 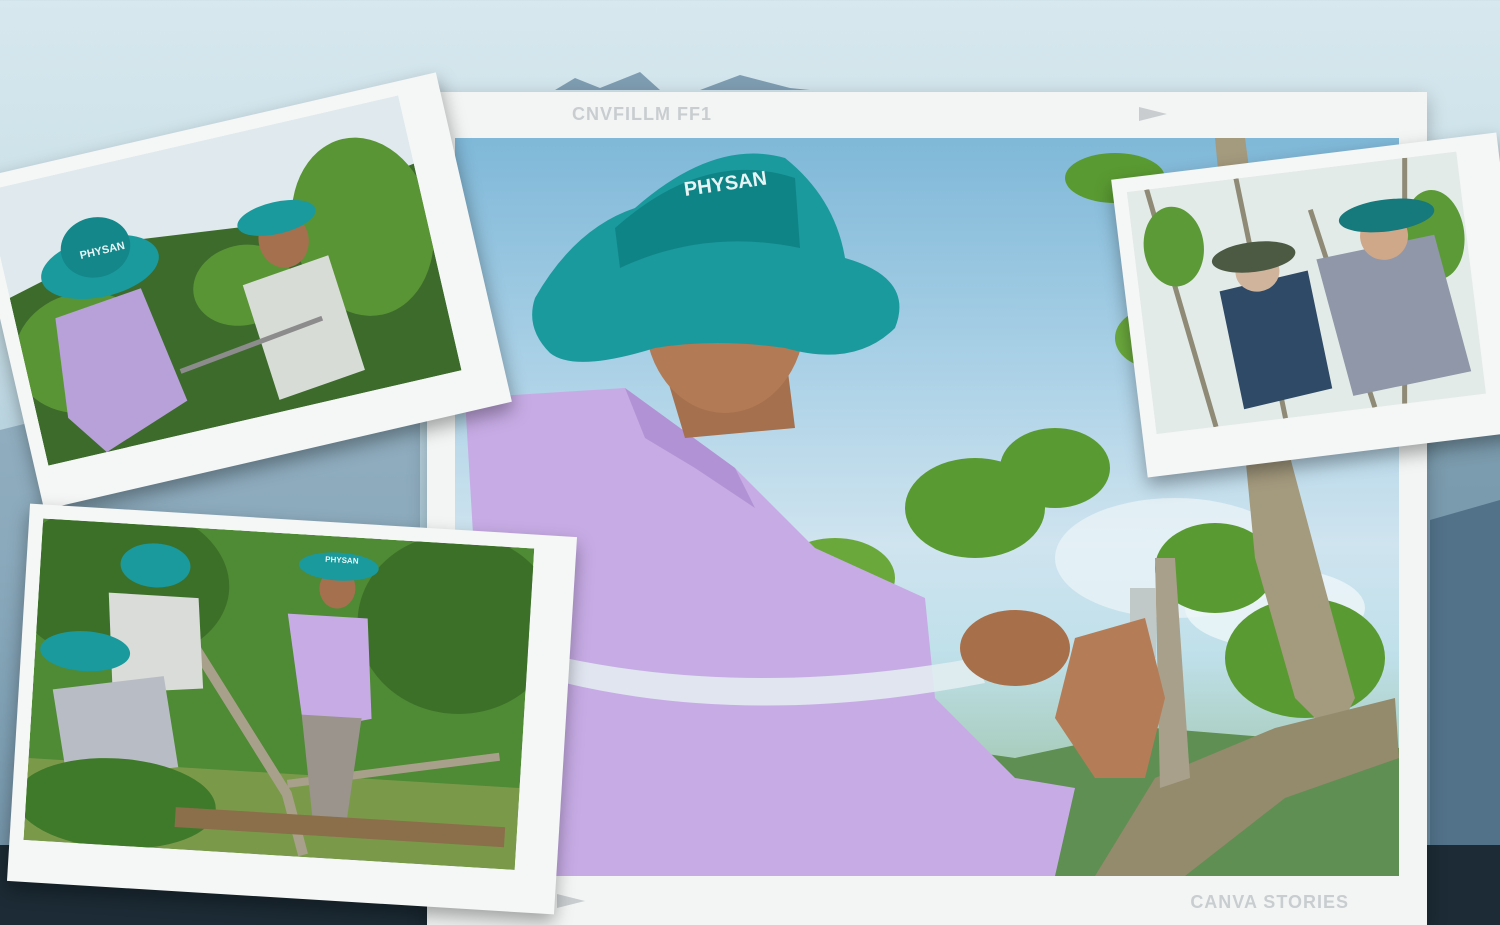 I want to click on photo-top-right, so click(x=1305, y=305).